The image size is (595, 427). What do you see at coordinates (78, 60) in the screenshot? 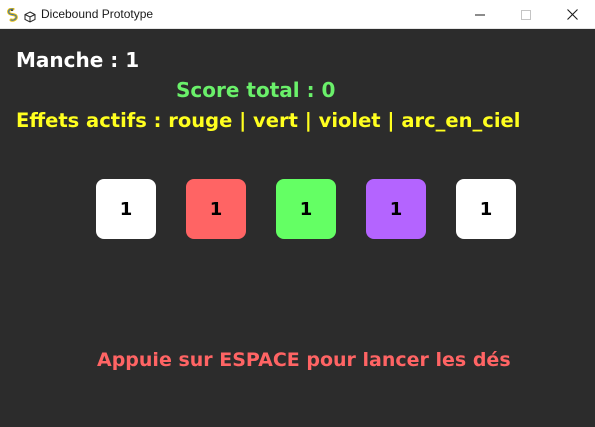
I see `round-label: Manche : 1` at bounding box center [78, 60].